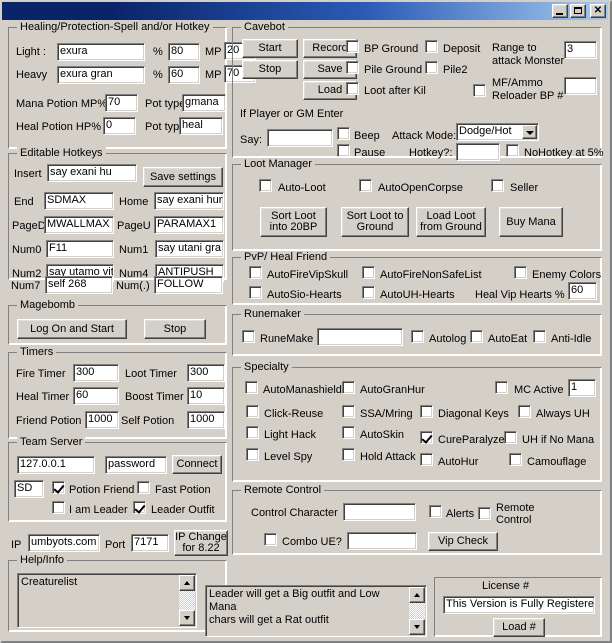 The image size is (612, 643). What do you see at coordinates (365, 185) in the screenshot?
I see `auto-open-corpse-checkbox` at bounding box center [365, 185].